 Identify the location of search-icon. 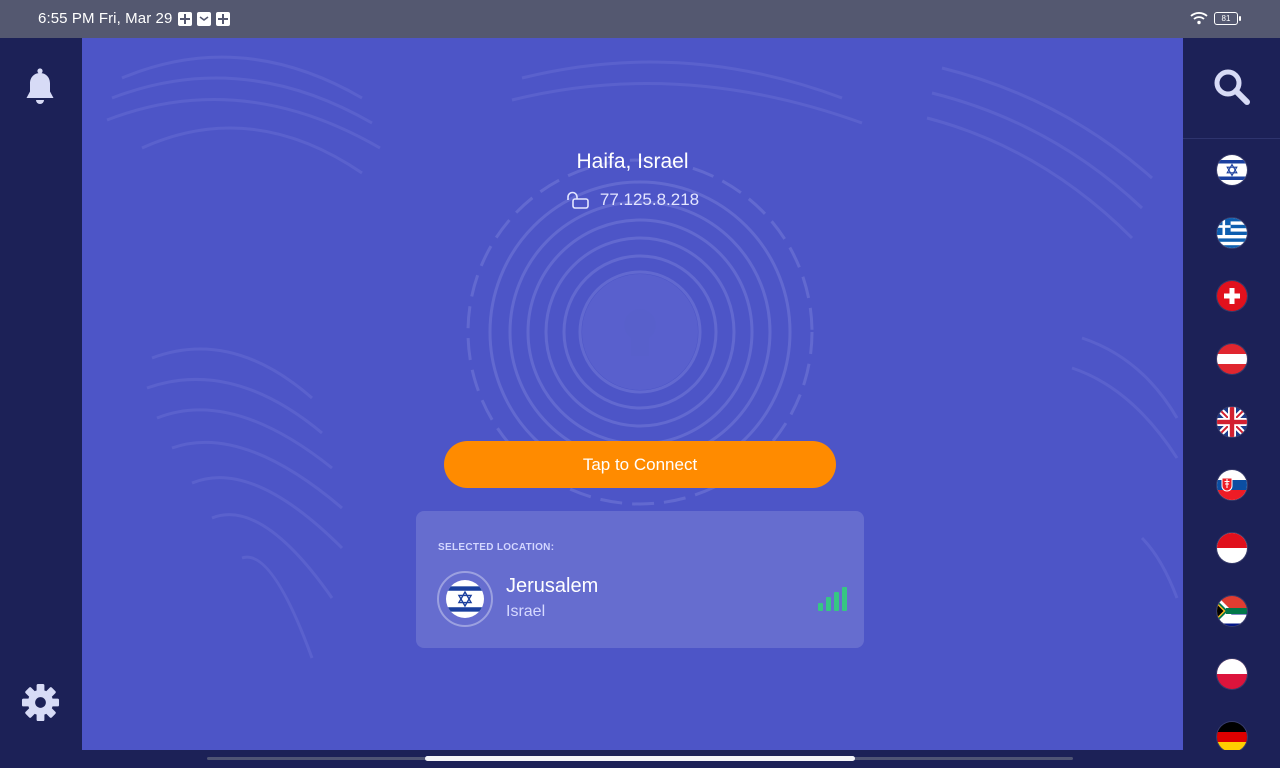
(1232, 87).